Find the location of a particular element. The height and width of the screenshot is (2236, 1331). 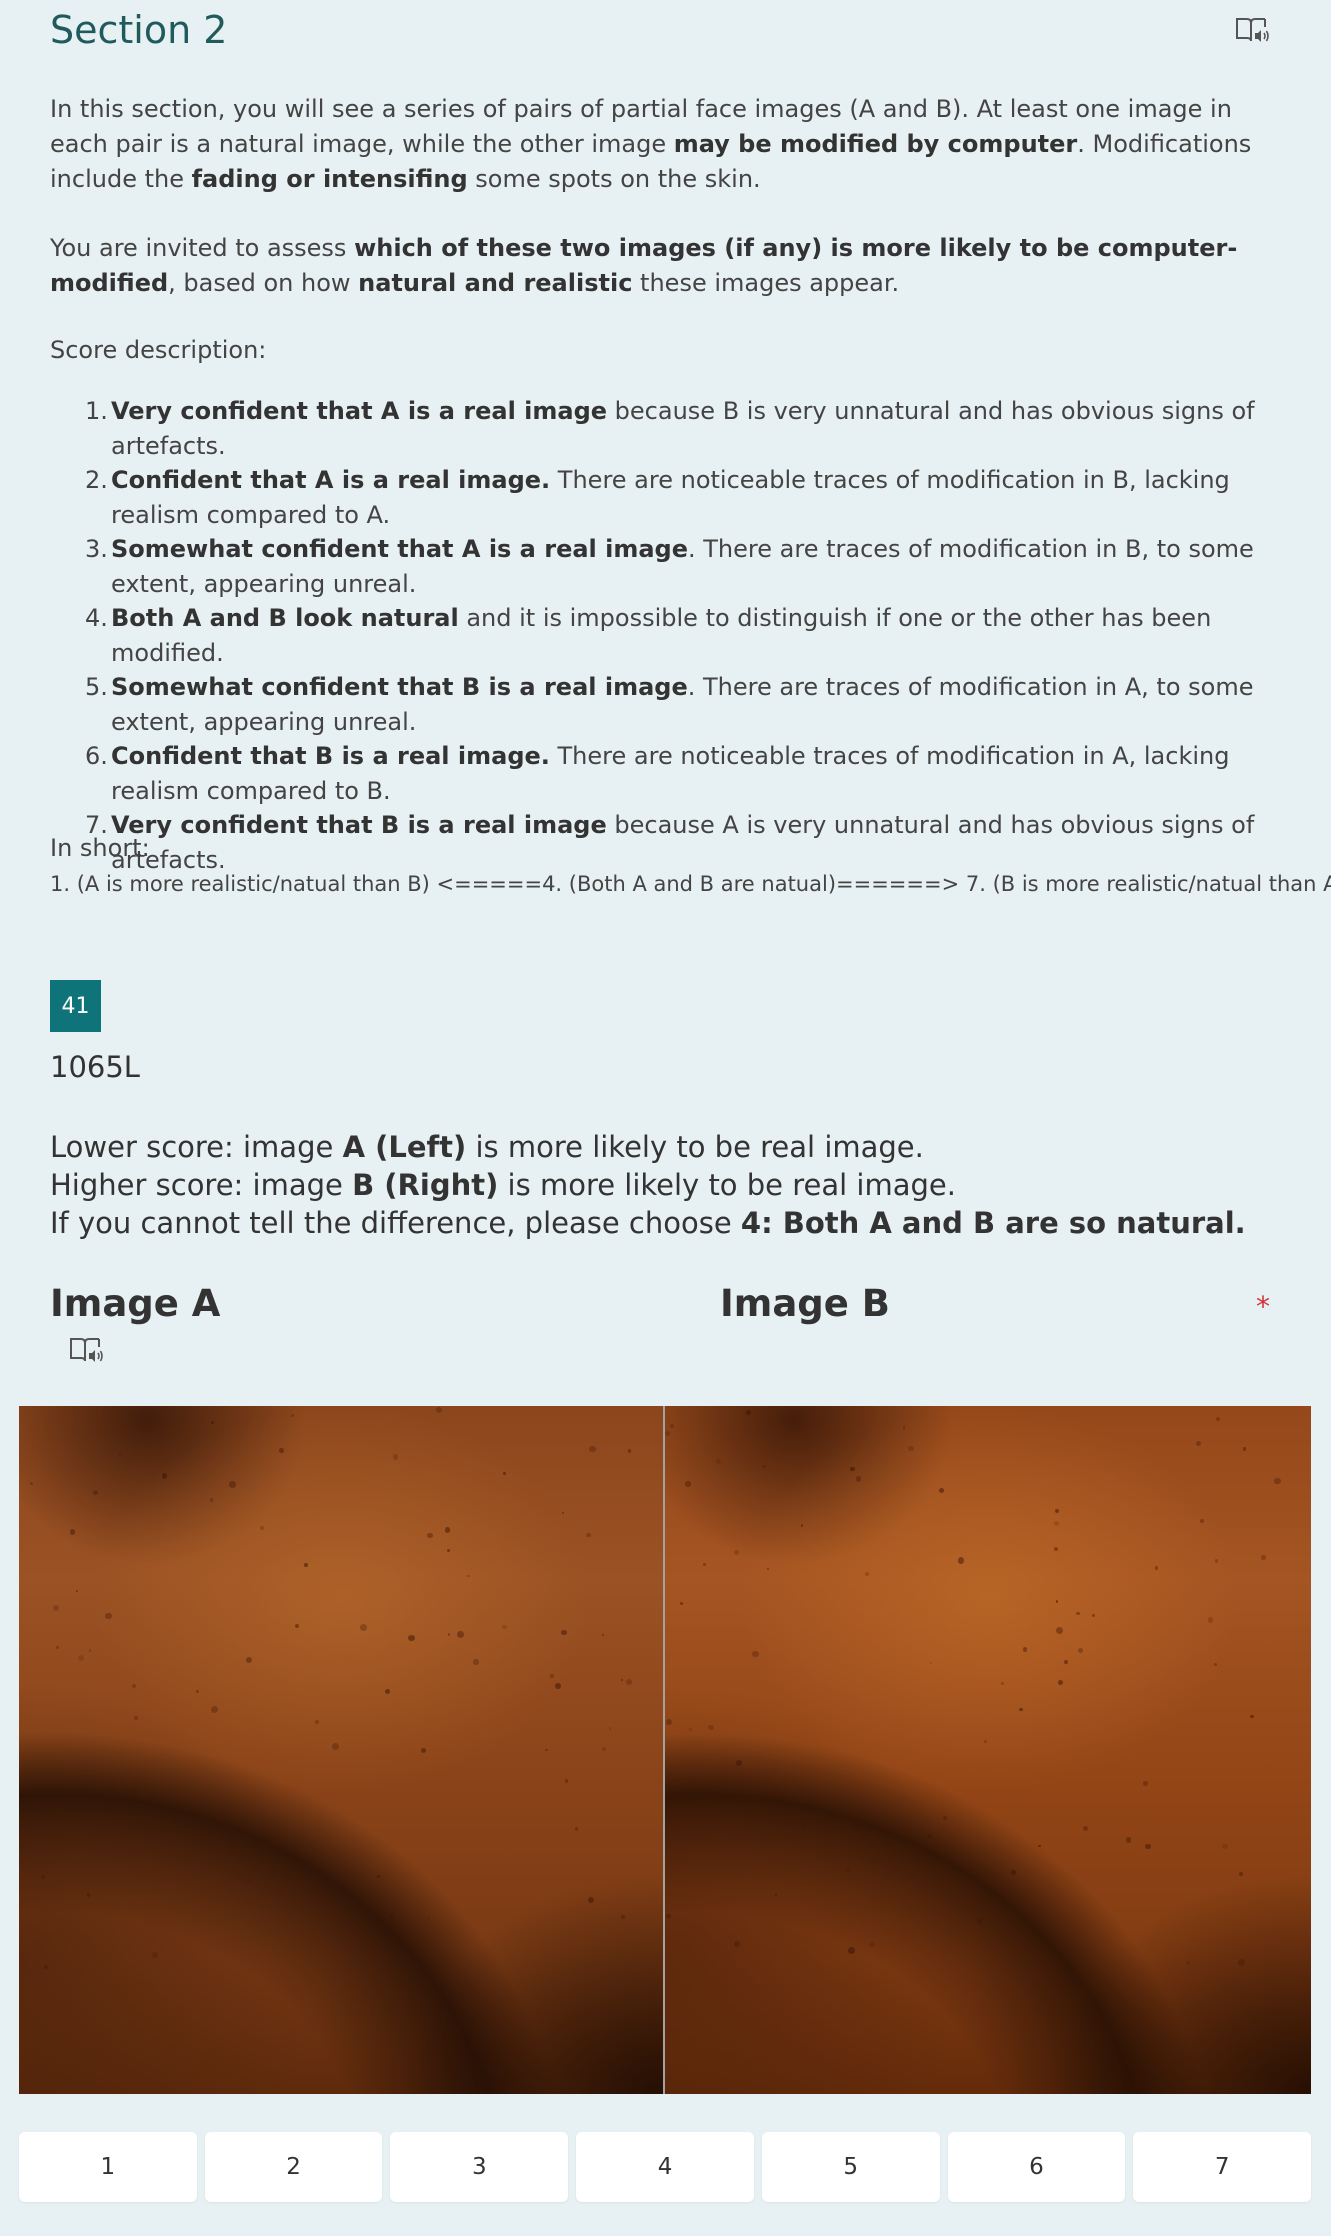

rating-option-5: 5 is located at coordinates (850, 2167).